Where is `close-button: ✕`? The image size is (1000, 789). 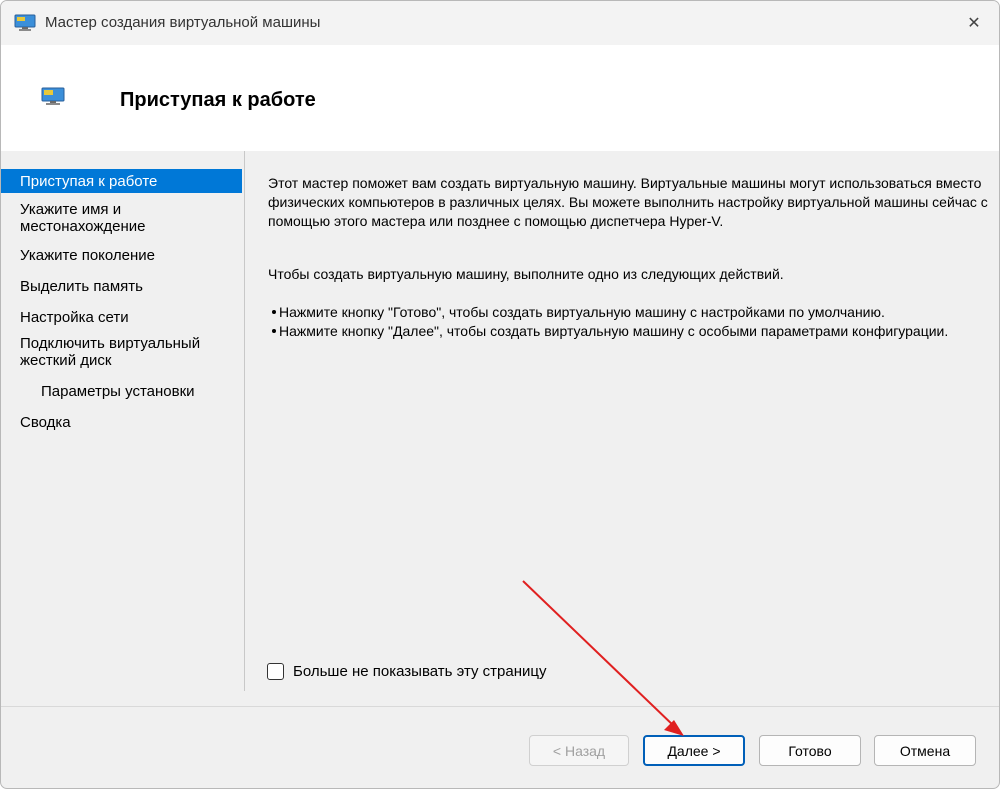
close-button: ✕ is located at coordinates (974, 23).